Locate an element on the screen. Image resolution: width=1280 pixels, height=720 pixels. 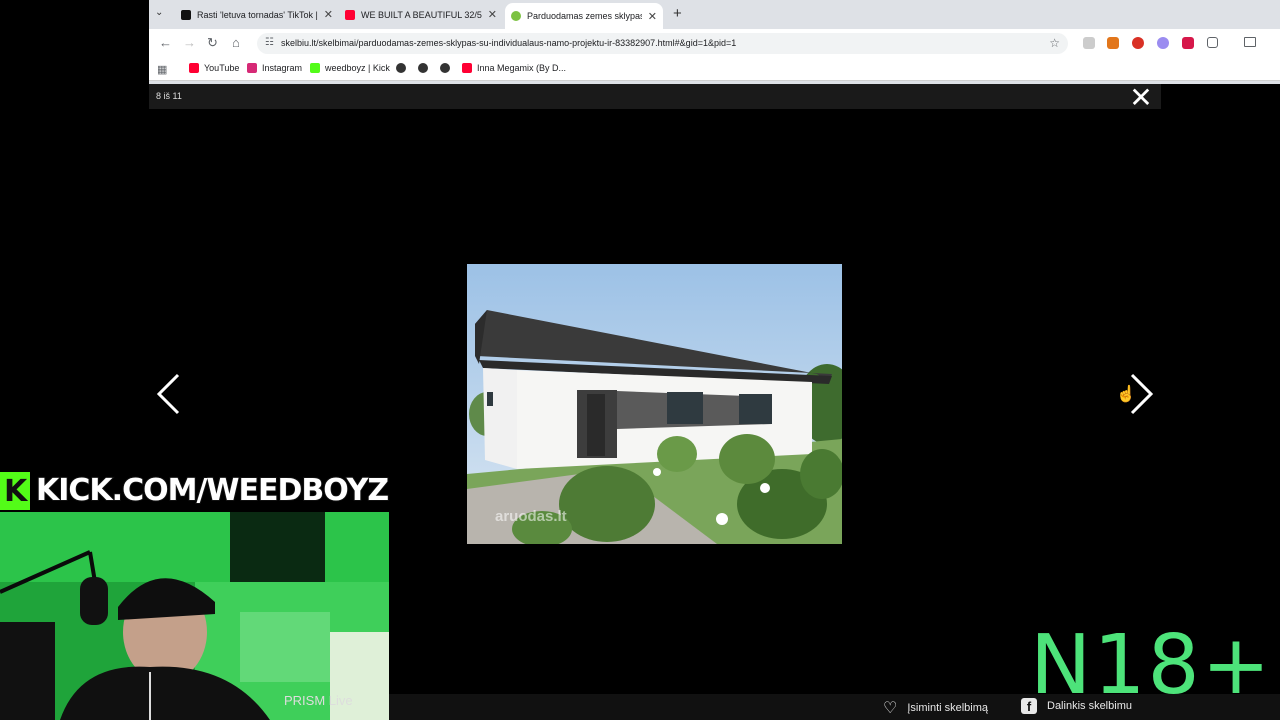
tab-title: Rasti 'letuva tornadas' TikTok | is located at coordinates (257, 14).